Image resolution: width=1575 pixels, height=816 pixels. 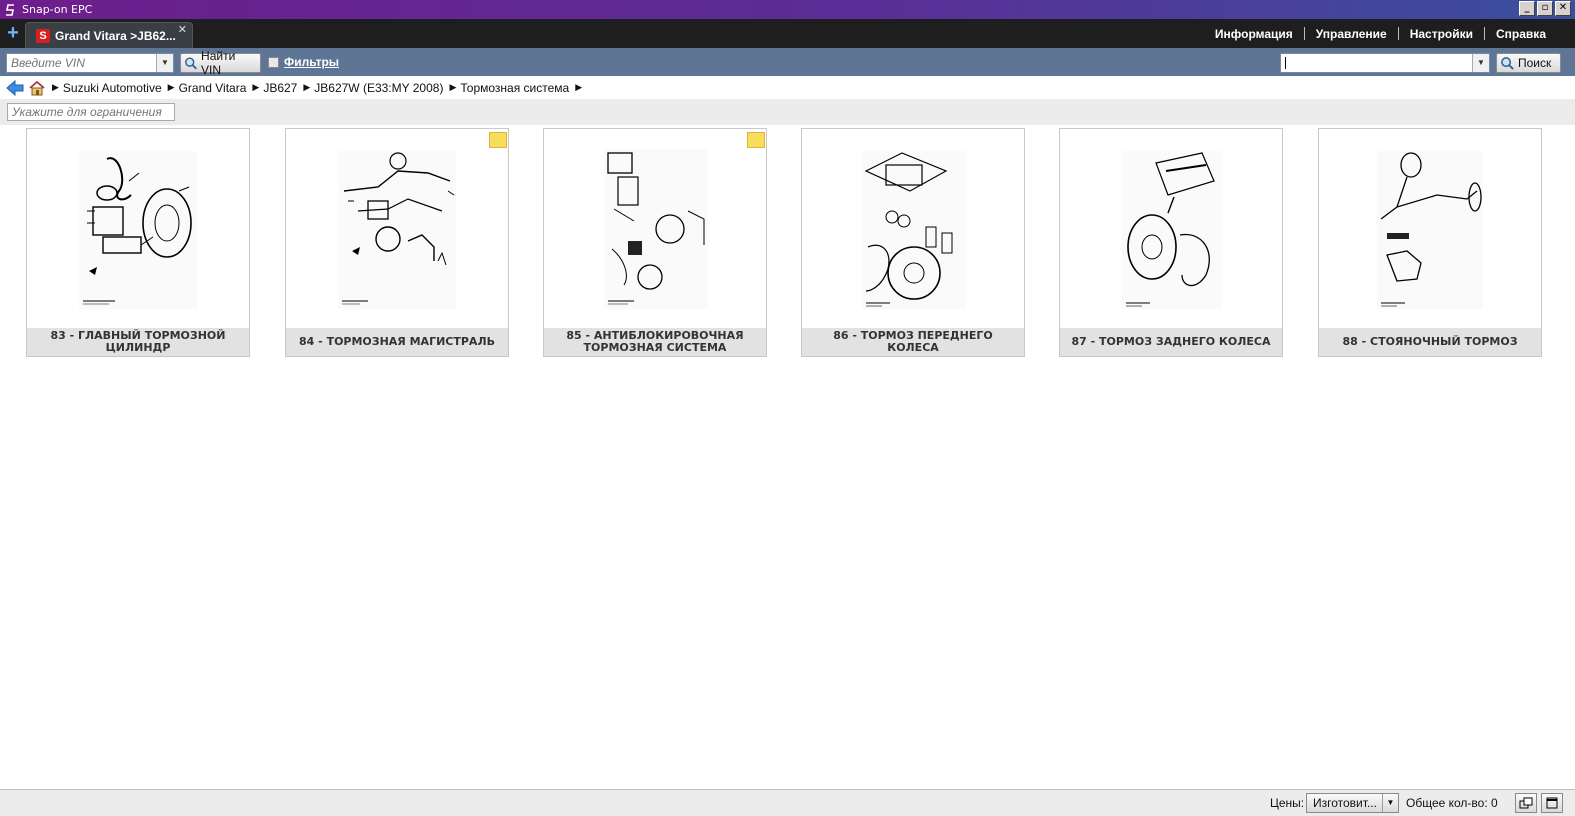 I want to click on illustration-card: 84 - ТОРМОЗНАЯ МАГИСТРАЛЬ, so click(x=397, y=242).